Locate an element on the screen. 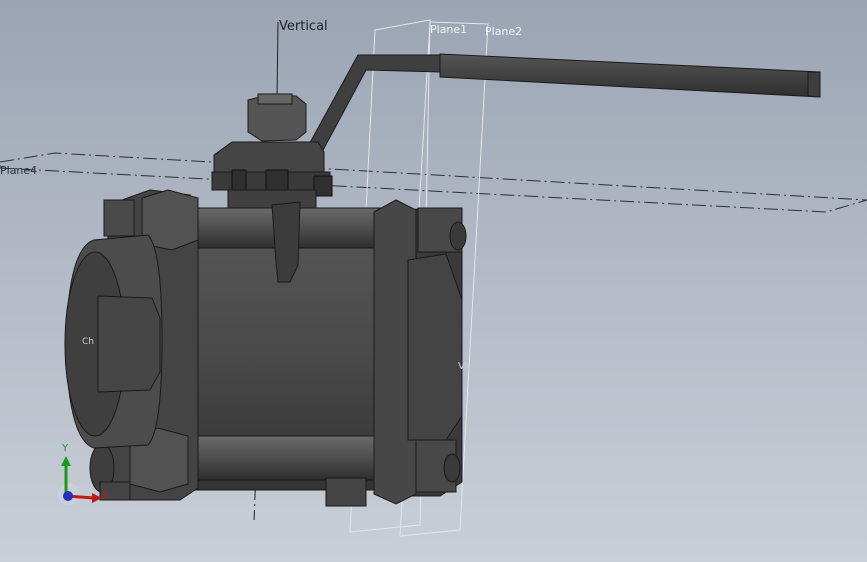 This screenshot has height=562, width=867. stem-nut-top is located at coordinates (275, 99).